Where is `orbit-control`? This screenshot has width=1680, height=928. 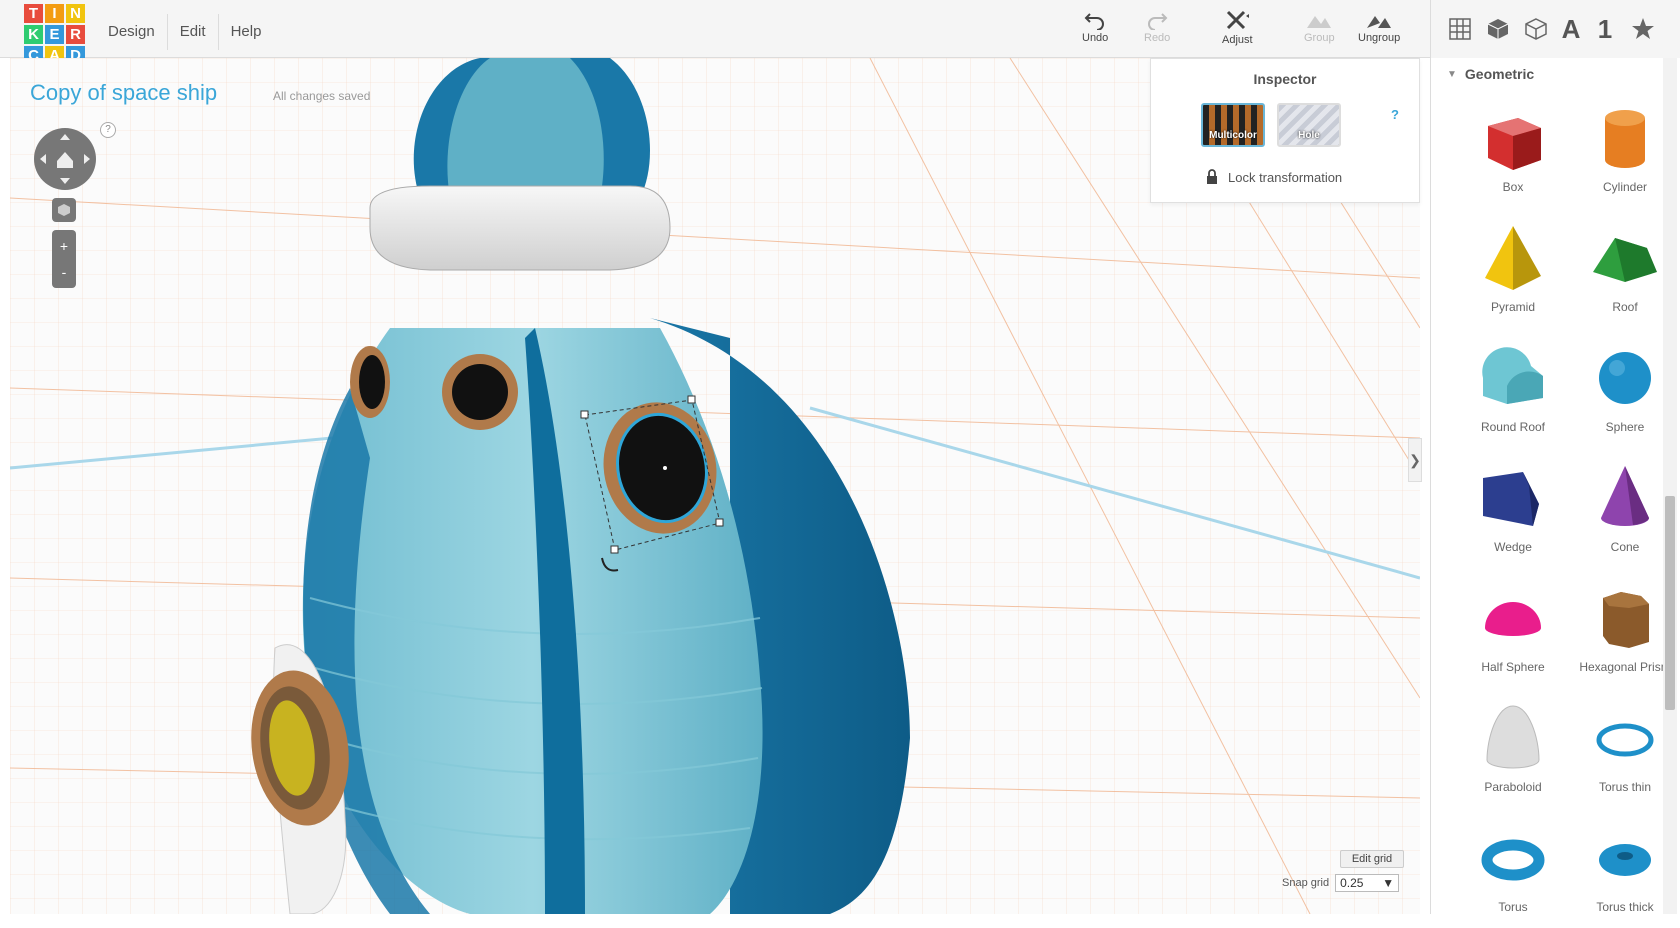
orbit-control is located at coordinates (65, 159).